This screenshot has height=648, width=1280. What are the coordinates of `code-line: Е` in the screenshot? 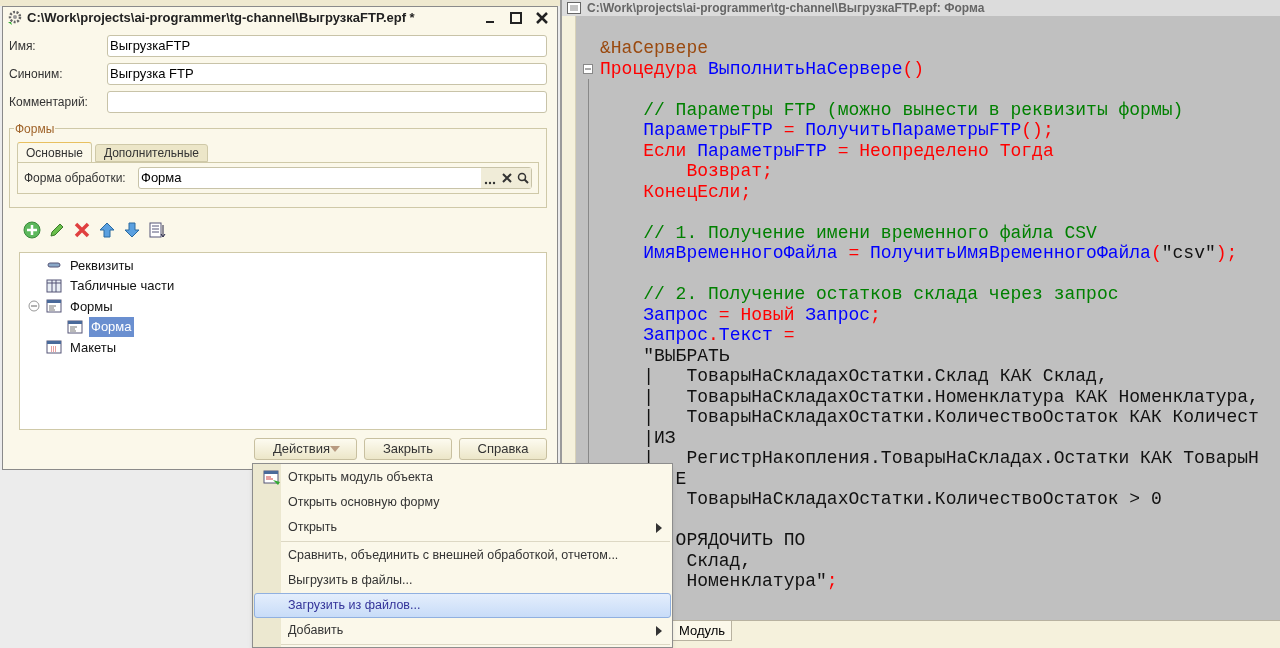 It's located at (681, 478).